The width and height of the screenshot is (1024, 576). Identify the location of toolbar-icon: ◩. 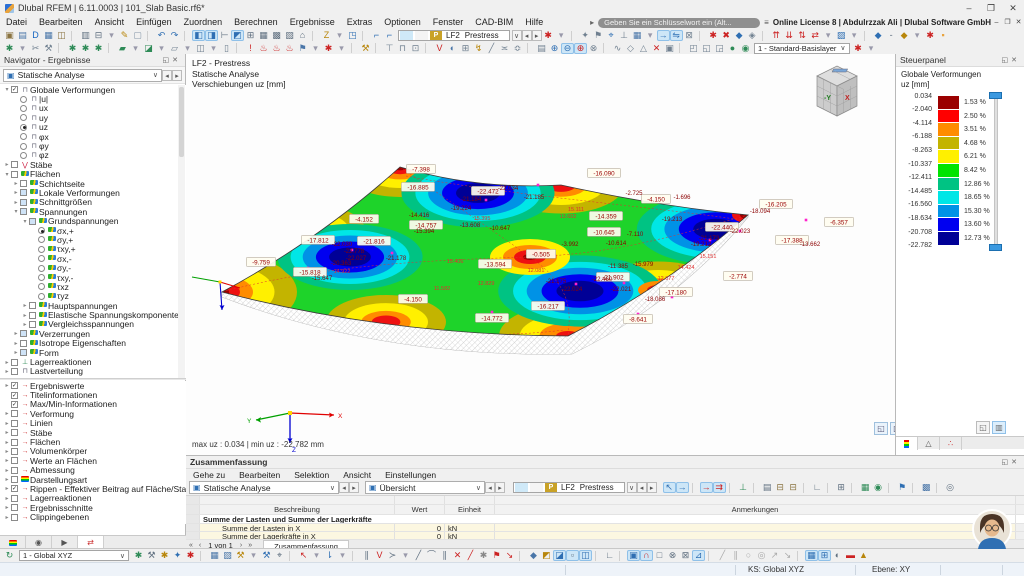
(237, 35).